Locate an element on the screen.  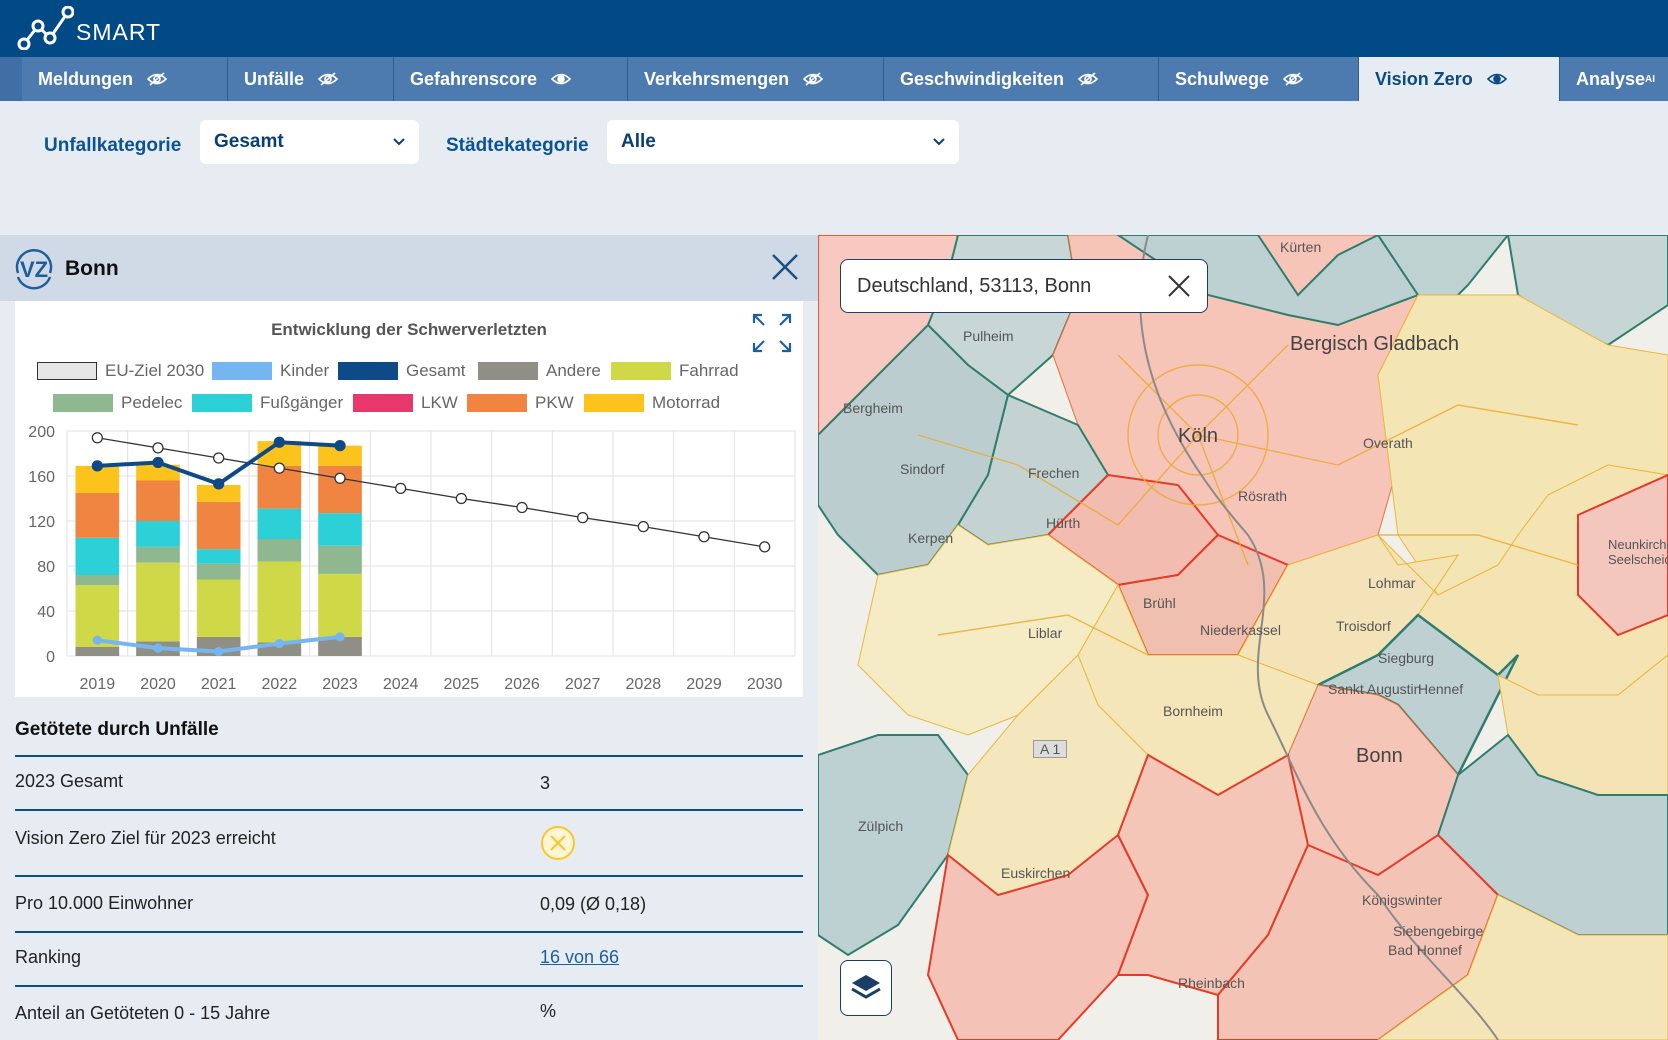
tab-schulwege: Schulwege is located at coordinates (1258, 79).